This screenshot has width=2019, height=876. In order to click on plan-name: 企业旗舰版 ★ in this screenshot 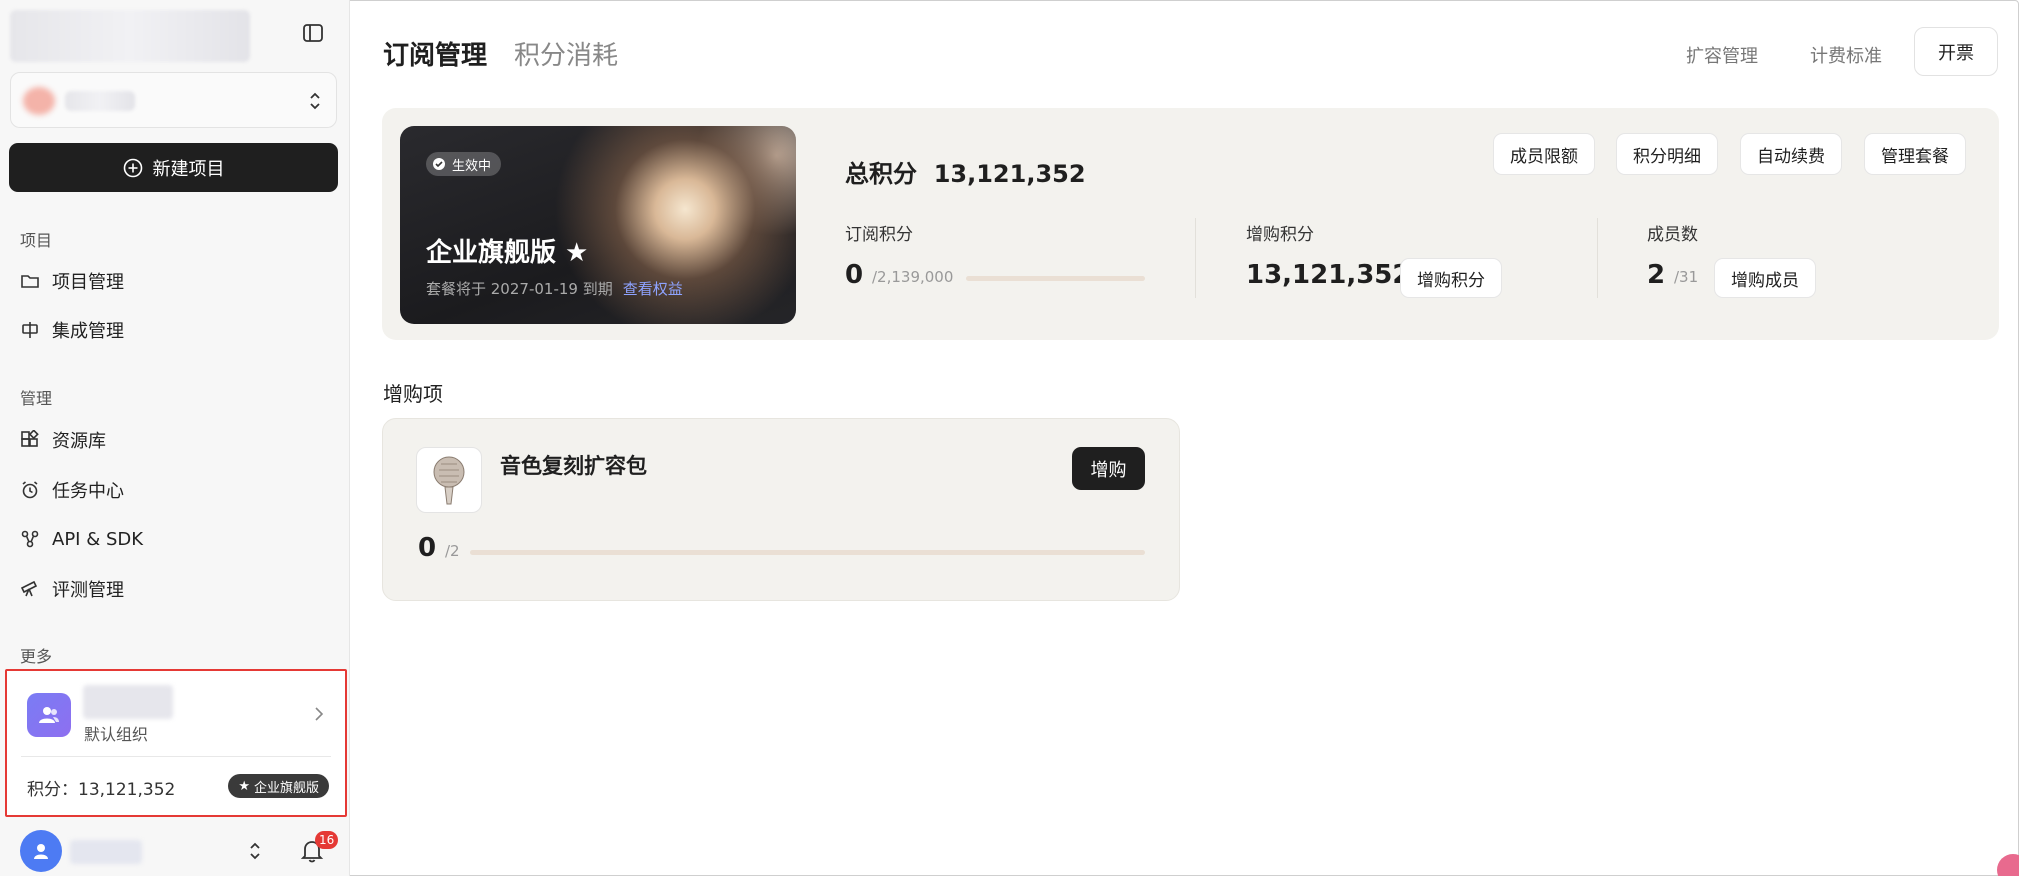, I will do `click(507, 253)`.